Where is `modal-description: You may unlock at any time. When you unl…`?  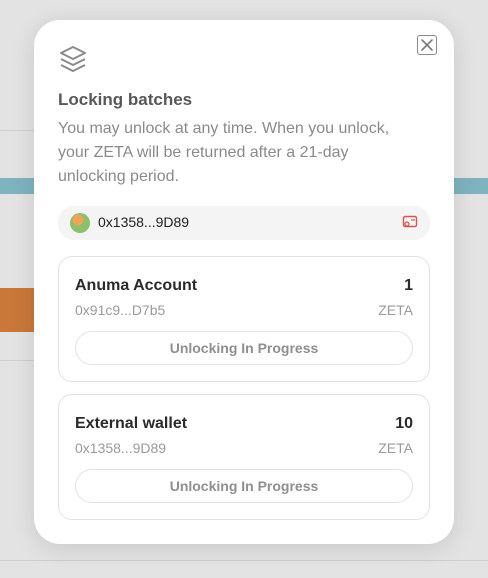
modal-description: You may unlock at any time. When you unl… is located at coordinates (224, 152).